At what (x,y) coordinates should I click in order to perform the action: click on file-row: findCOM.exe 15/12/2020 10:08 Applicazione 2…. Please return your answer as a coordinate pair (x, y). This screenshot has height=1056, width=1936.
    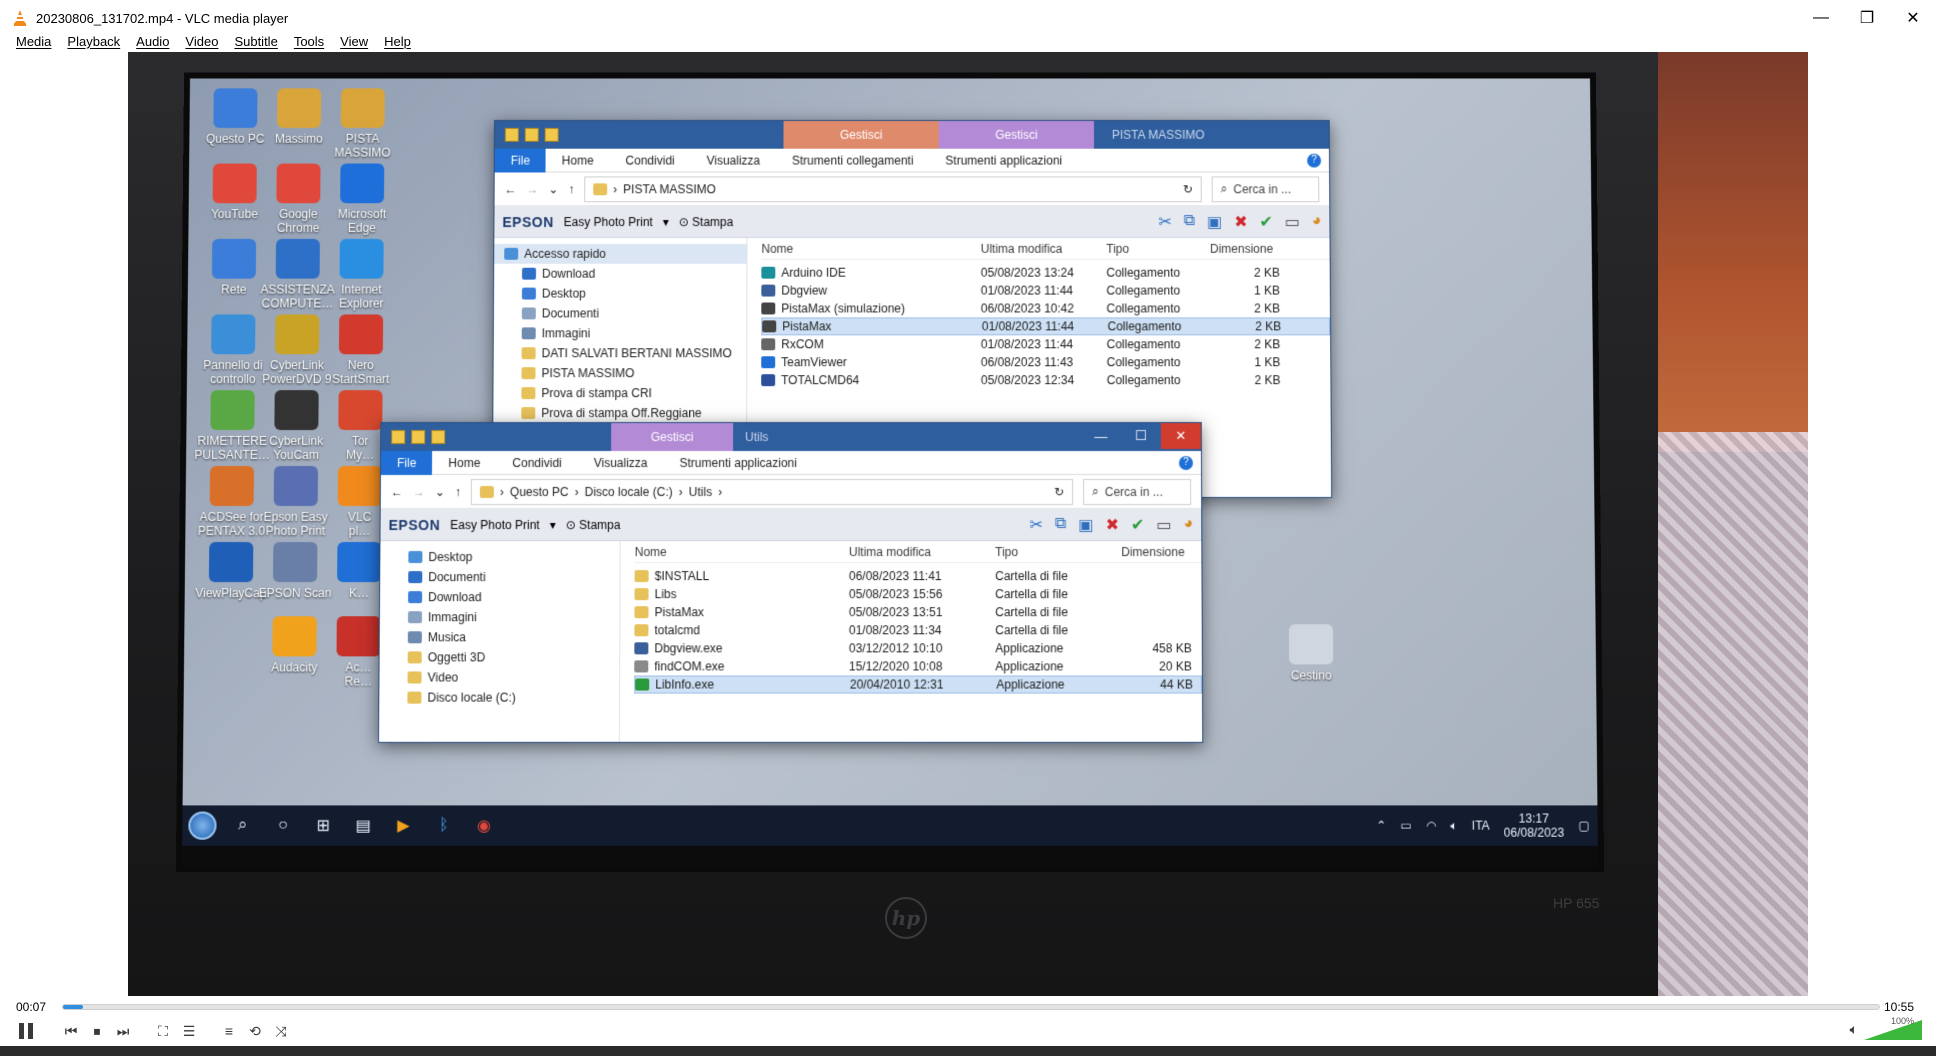
    Looking at the image, I should click on (918, 666).